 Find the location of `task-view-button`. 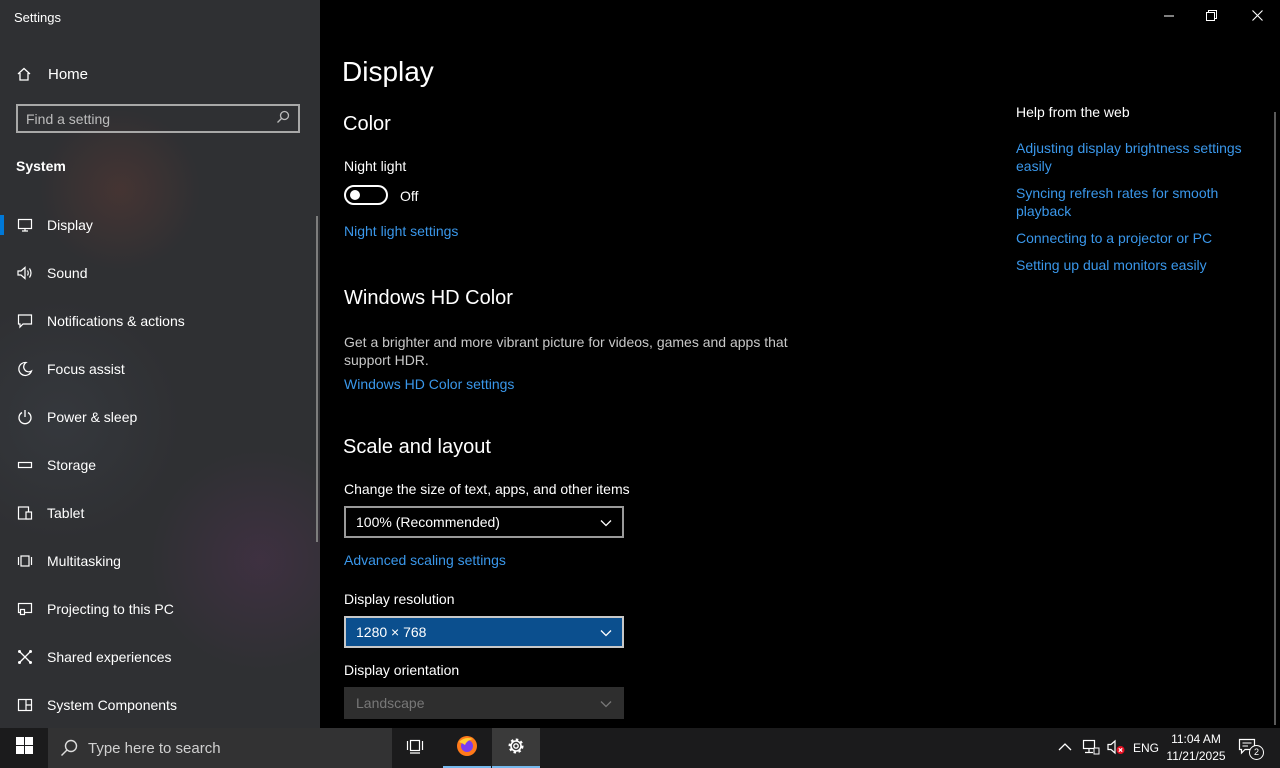

task-view-button is located at coordinates (416, 748).